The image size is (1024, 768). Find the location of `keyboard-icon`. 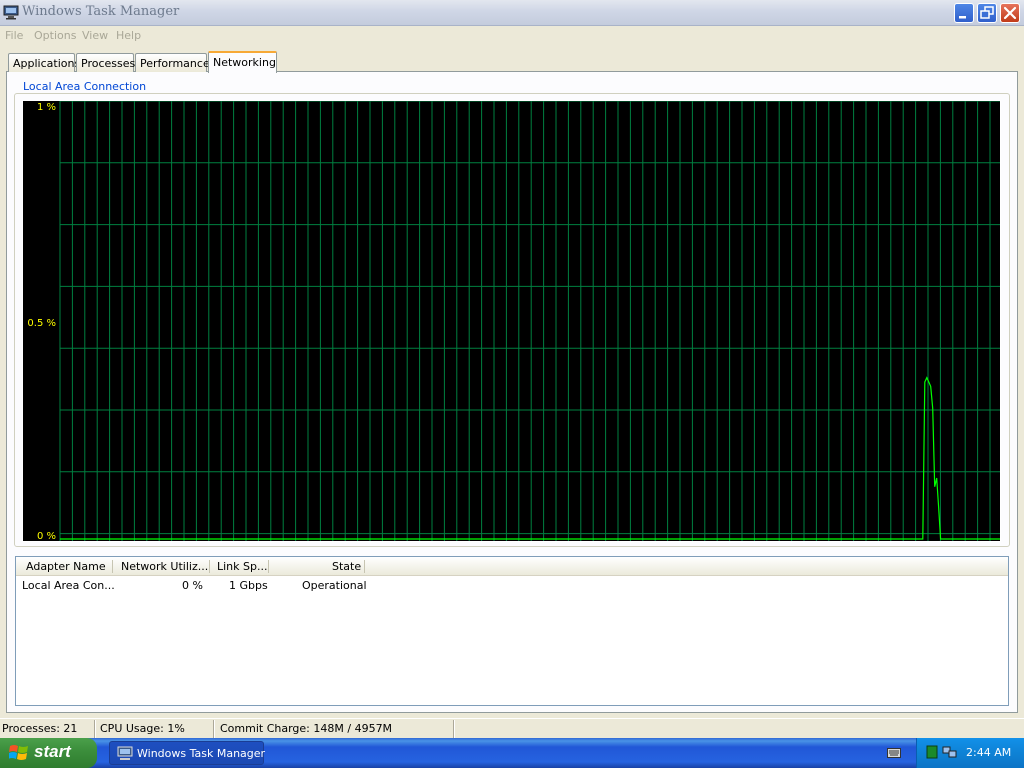

keyboard-icon is located at coordinates (894, 754).